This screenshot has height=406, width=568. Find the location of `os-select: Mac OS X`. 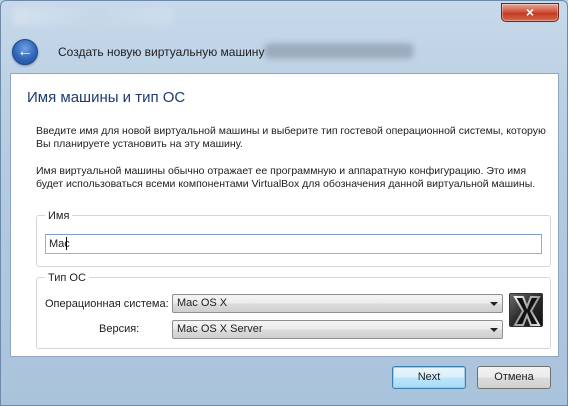

os-select: Mac OS X is located at coordinates (337, 303).